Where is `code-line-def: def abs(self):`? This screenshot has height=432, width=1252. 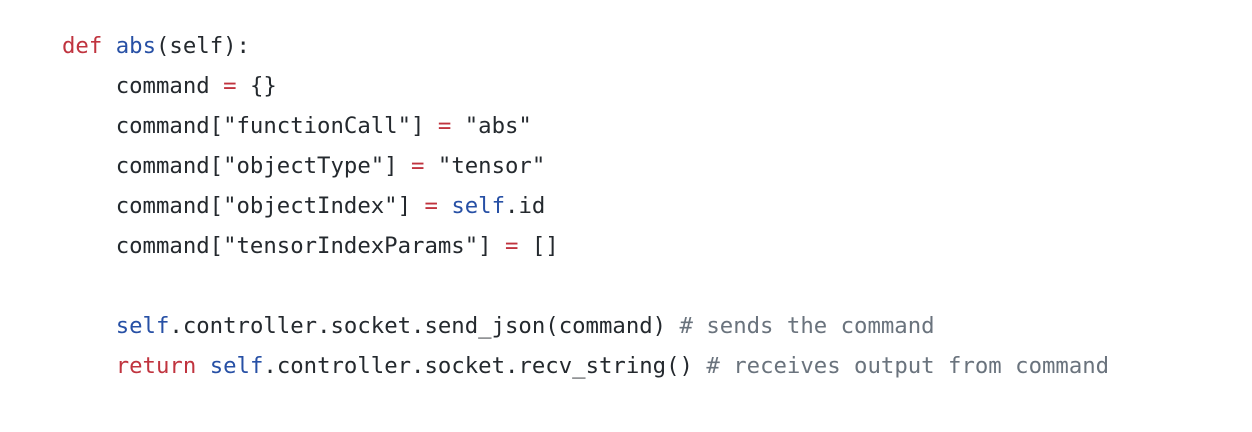
code-line-def: def abs(self): is located at coordinates (585, 46).